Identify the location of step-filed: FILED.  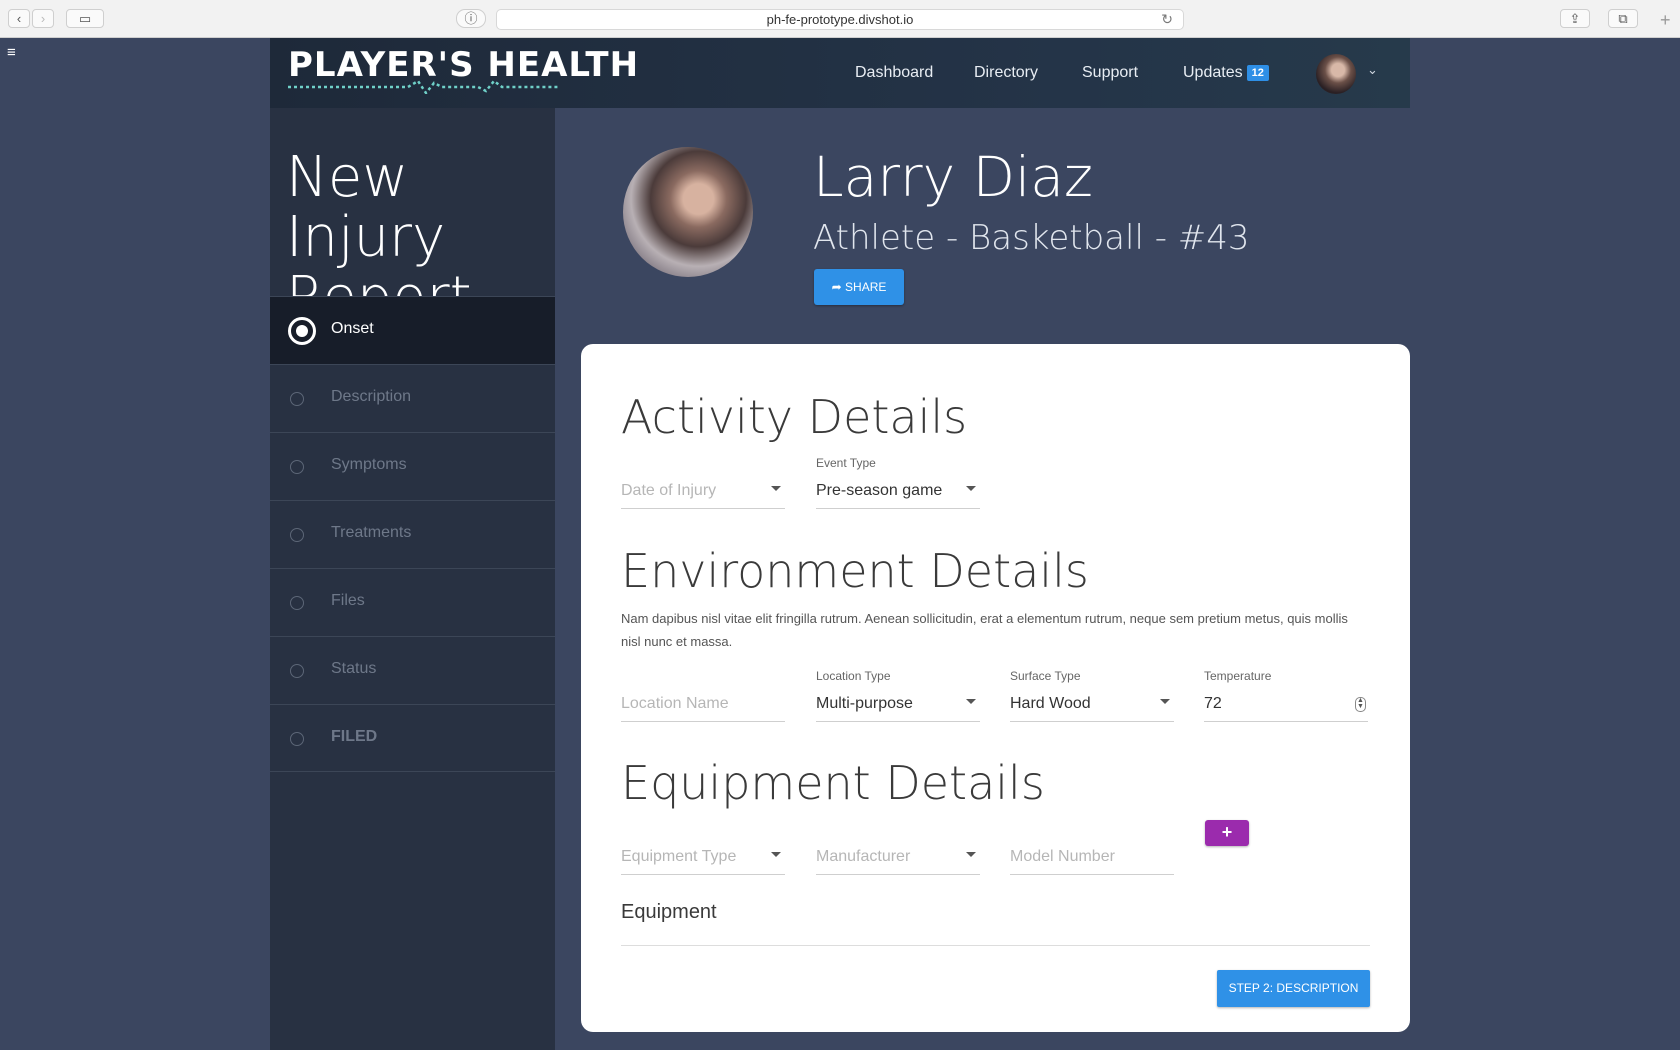
(412, 738).